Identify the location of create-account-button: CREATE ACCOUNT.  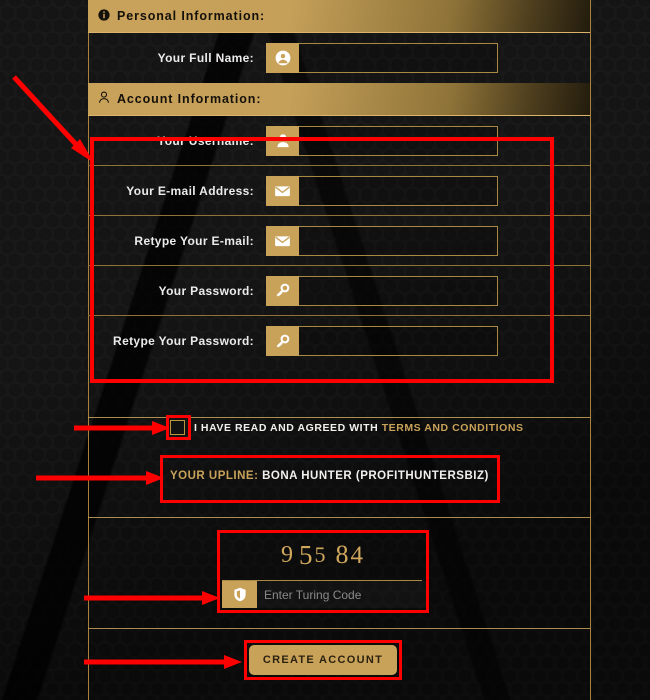
(323, 660).